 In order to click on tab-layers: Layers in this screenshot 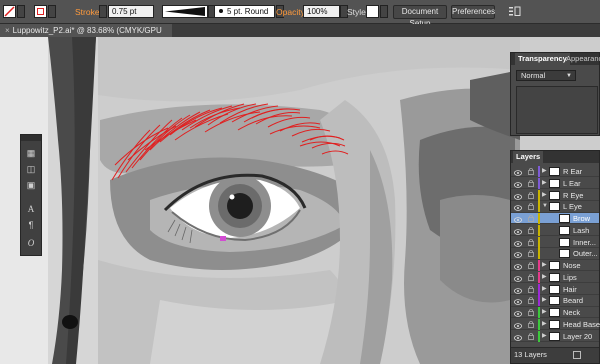, I will do `click(528, 157)`.